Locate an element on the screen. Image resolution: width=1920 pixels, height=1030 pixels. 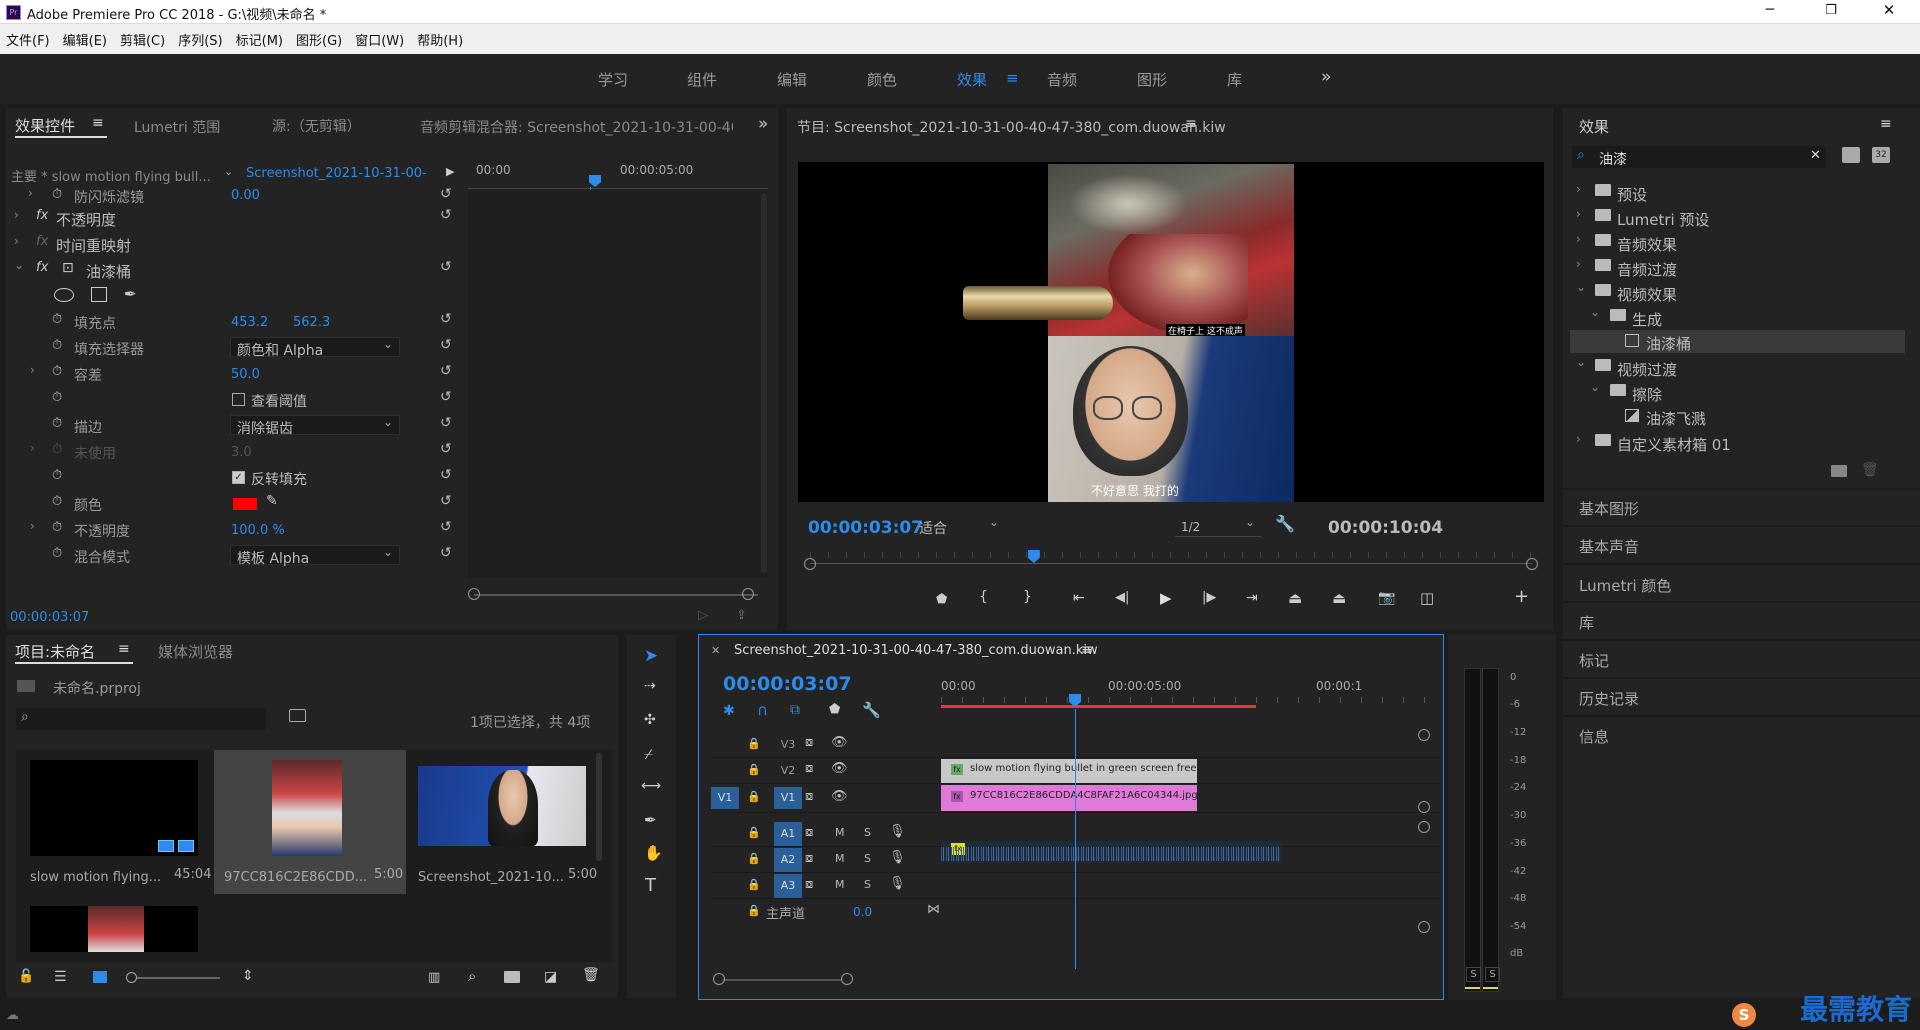
tree-item-generate: ⌄ 生成 is located at coordinates (1737, 317).